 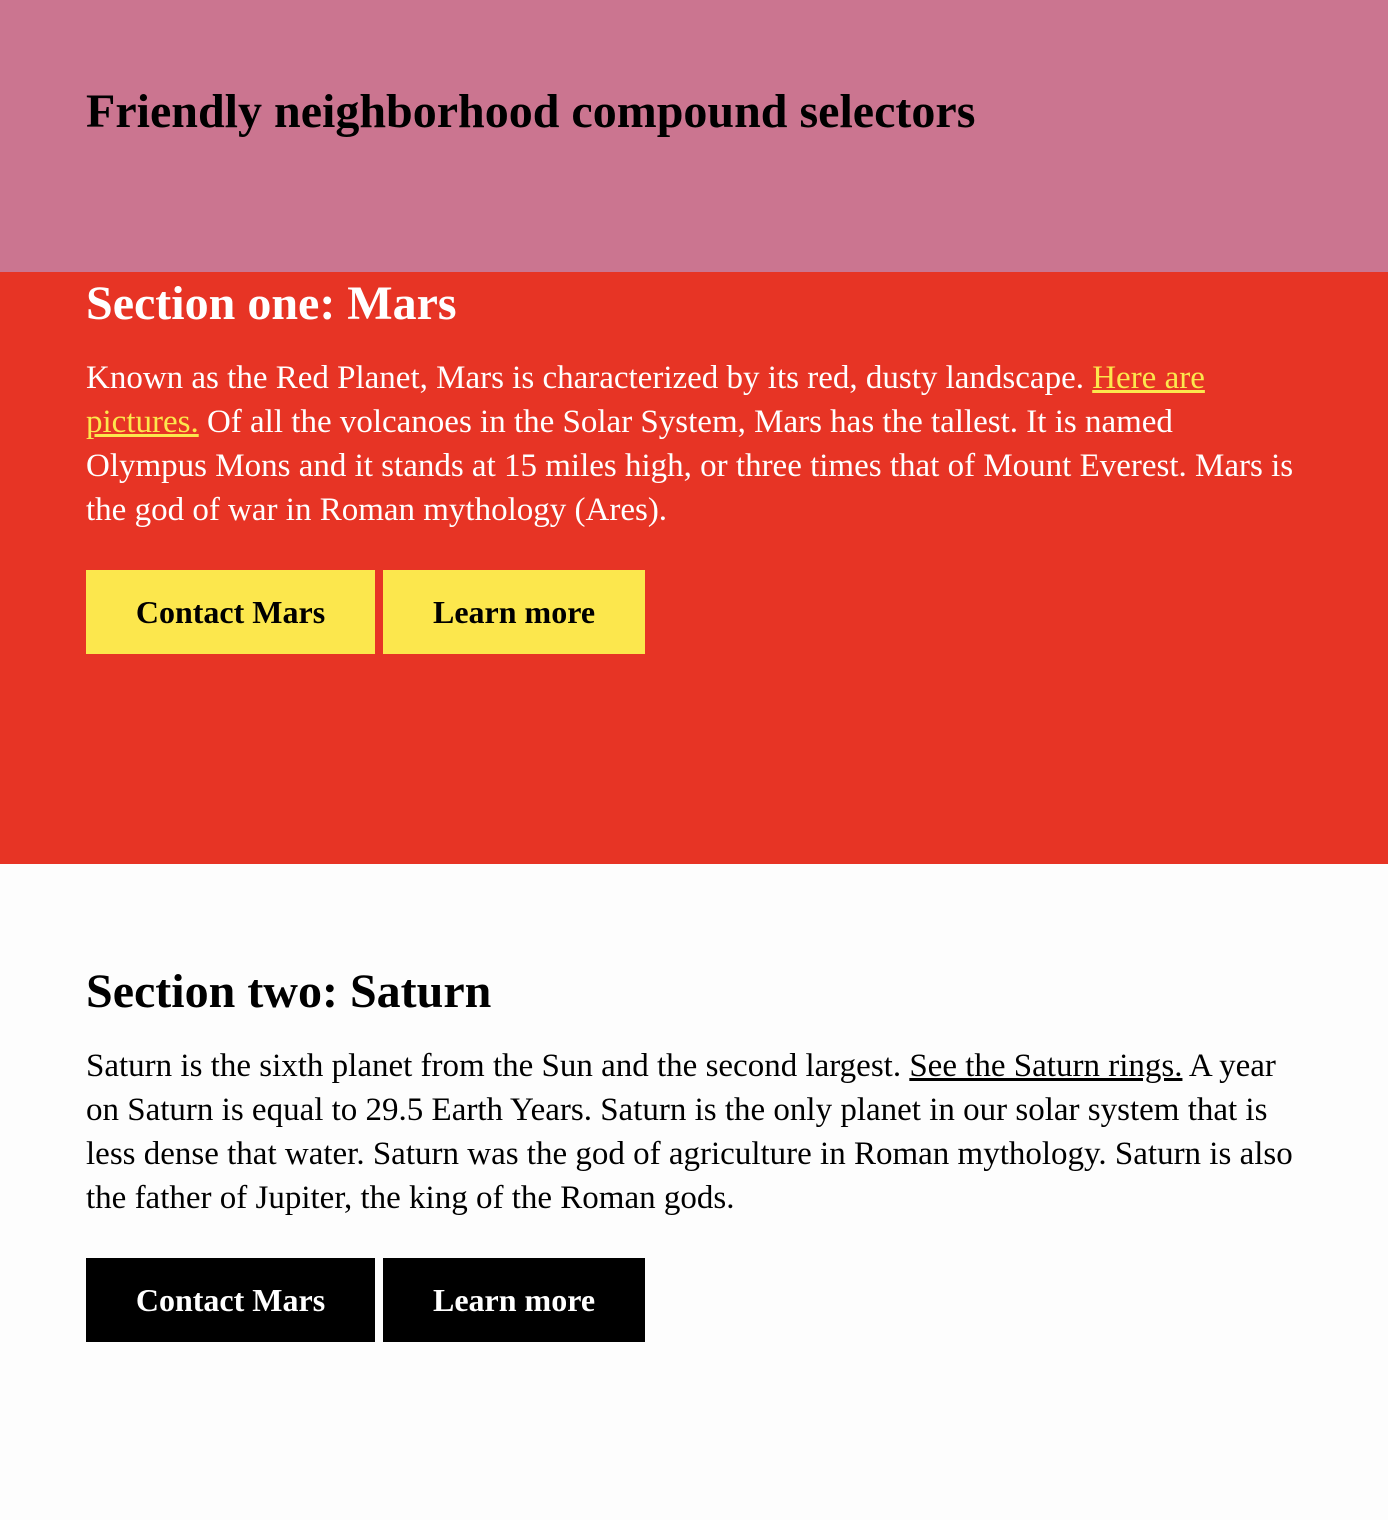 What do you see at coordinates (514, 1300) in the screenshot?
I see `saturn-learn-more-button: Learn more` at bounding box center [514, 1300].